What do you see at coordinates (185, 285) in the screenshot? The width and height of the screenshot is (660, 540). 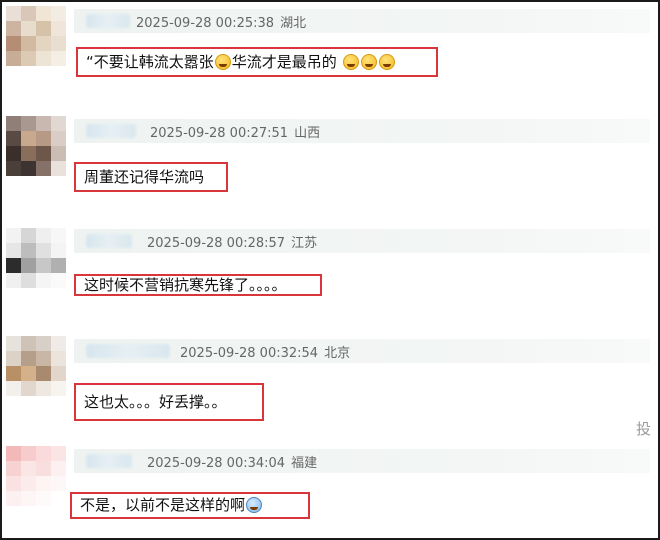 I see `comment-text: 这时候不营销抗寒先锋了。。。。` at bounding box center [185, 285].